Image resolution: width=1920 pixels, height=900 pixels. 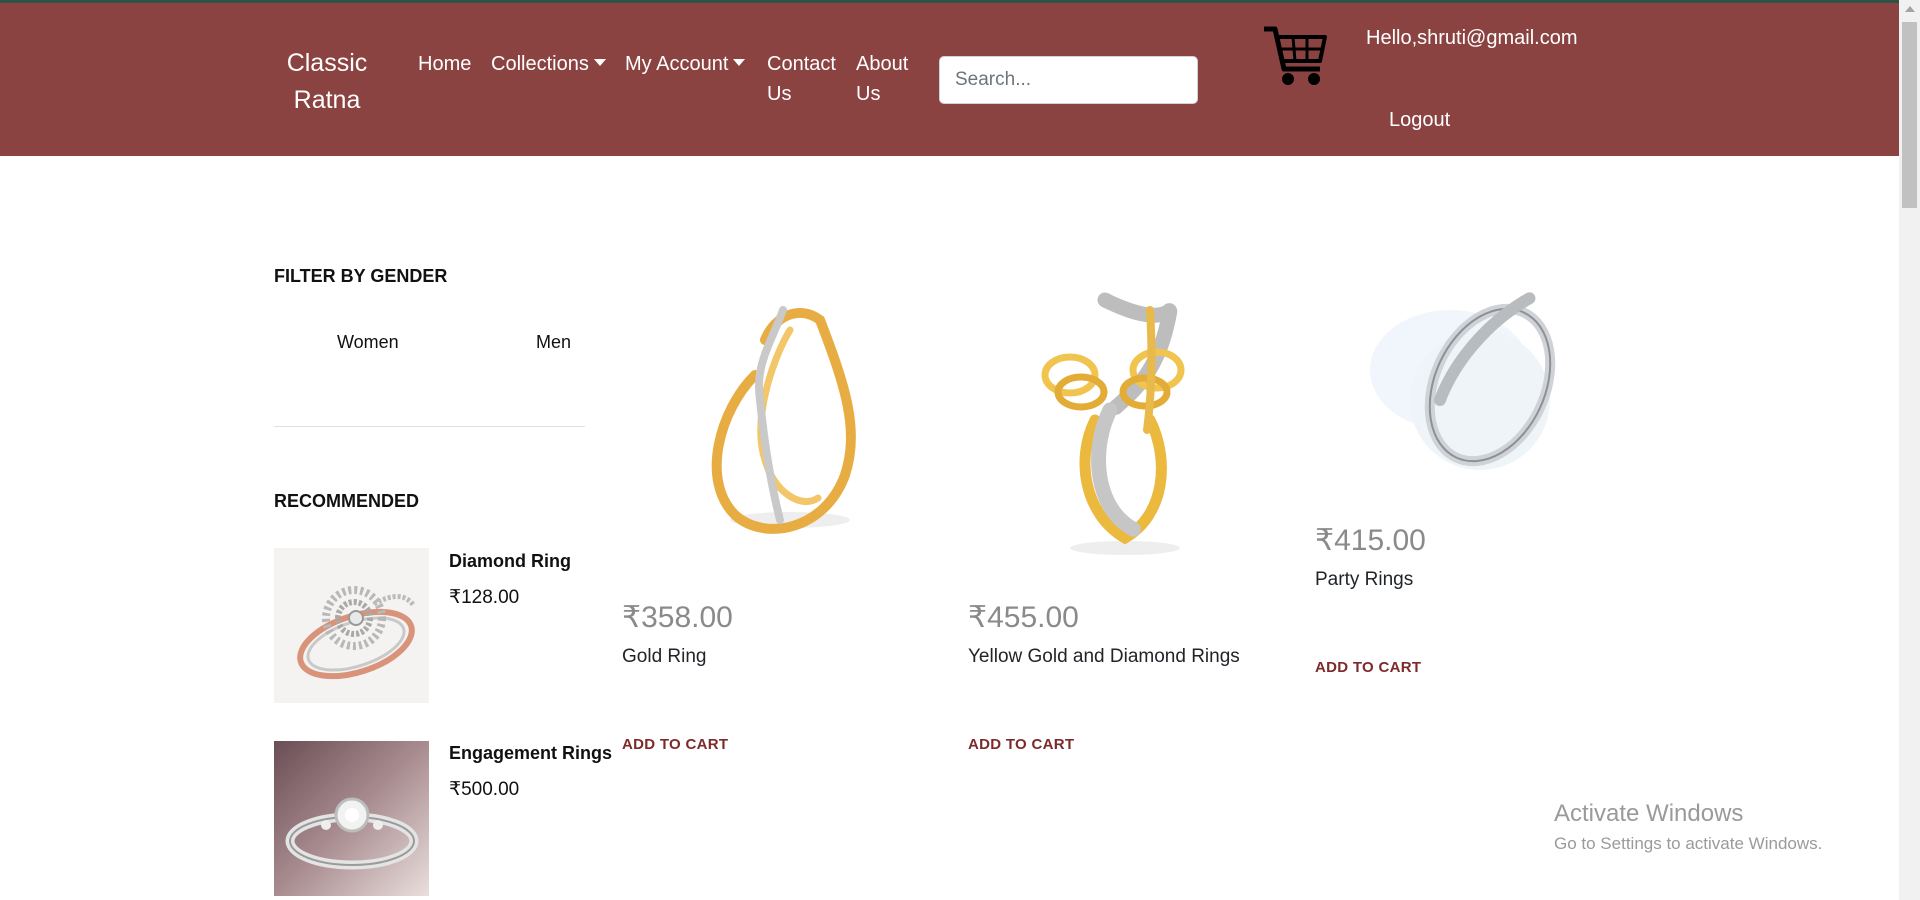 I want to click on windows-activation-subtitle: Go to Settings to activate Windows., so click(x=1688, y=843).